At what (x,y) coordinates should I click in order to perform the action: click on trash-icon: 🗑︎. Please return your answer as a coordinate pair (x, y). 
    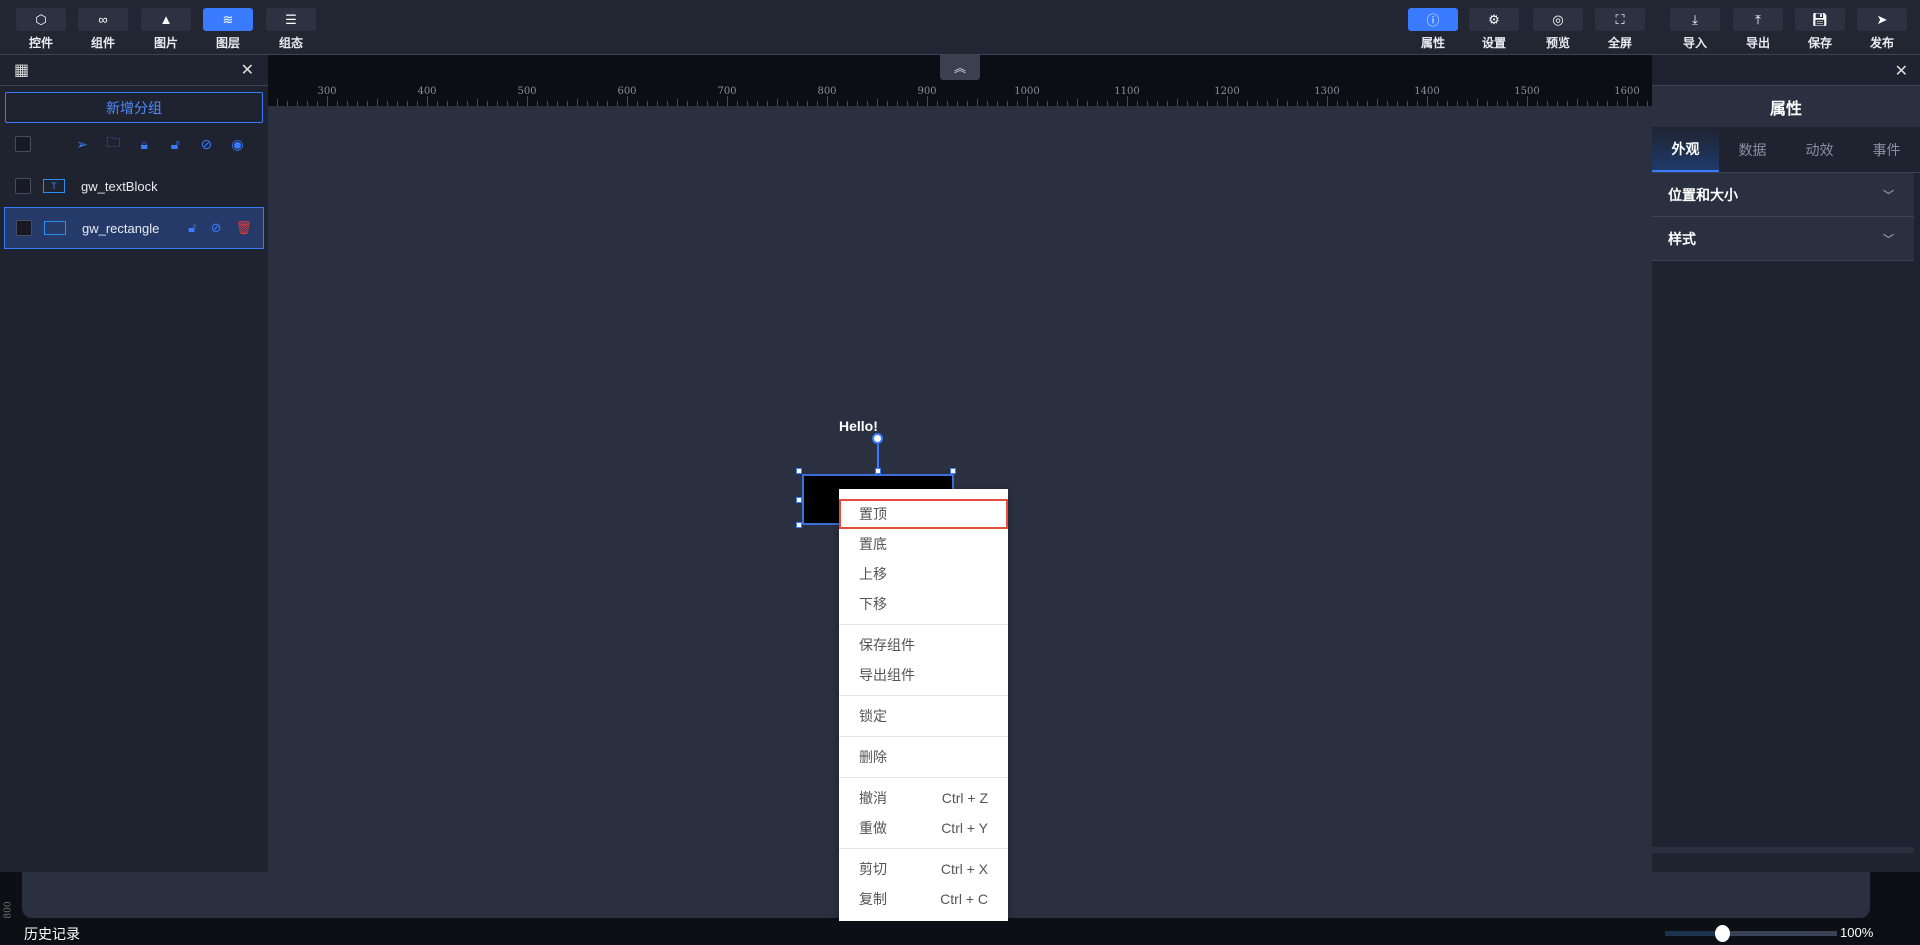
    Looking at the image, I should click on (243, 228).